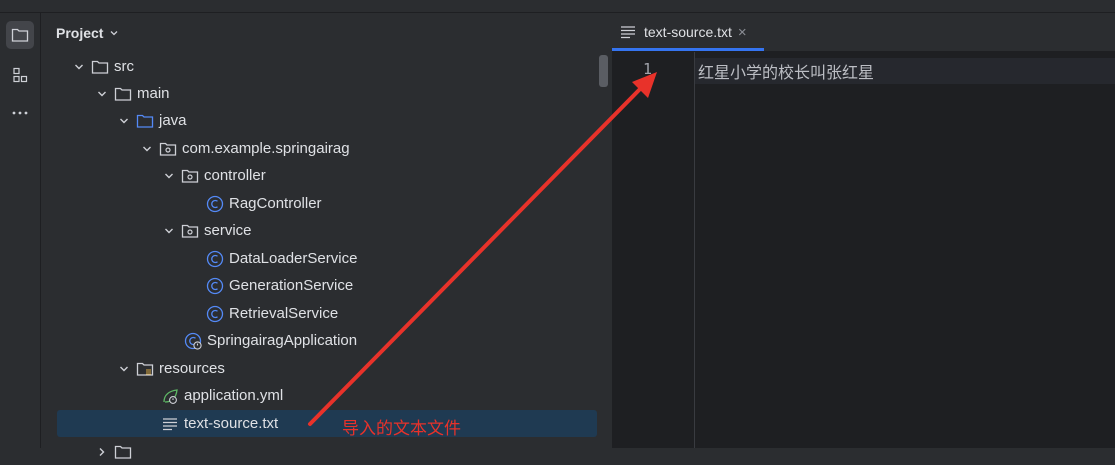  I want to click on tree-item-springairag-application: SpringairagApplication, so click(270, 340).